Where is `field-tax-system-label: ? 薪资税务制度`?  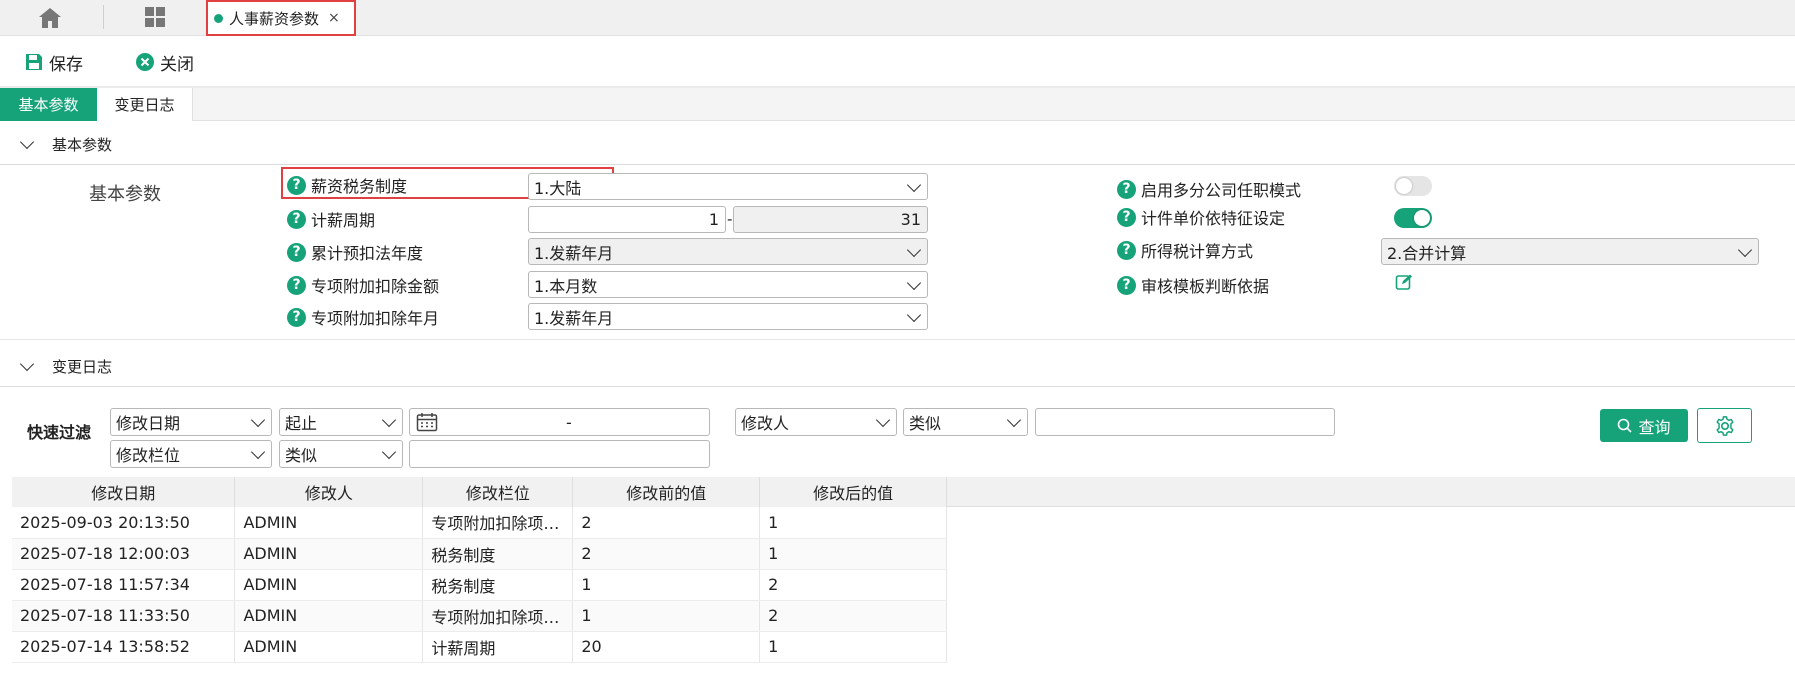
field-tax-system-label: ? 薪资税务制度 is located at coordinates (347, 185).